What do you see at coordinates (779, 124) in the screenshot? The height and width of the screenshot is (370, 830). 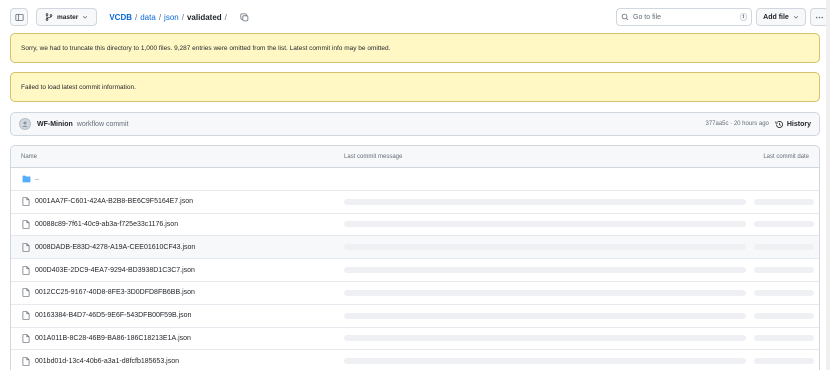 I see `history-icon` at bounding box center [779, 124].